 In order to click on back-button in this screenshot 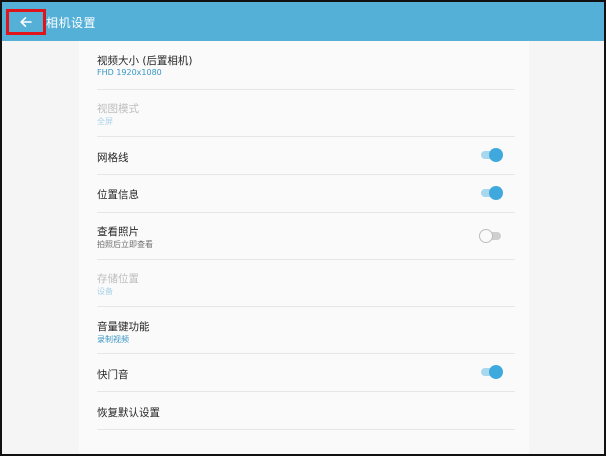, I will do `click(26, 22)`.